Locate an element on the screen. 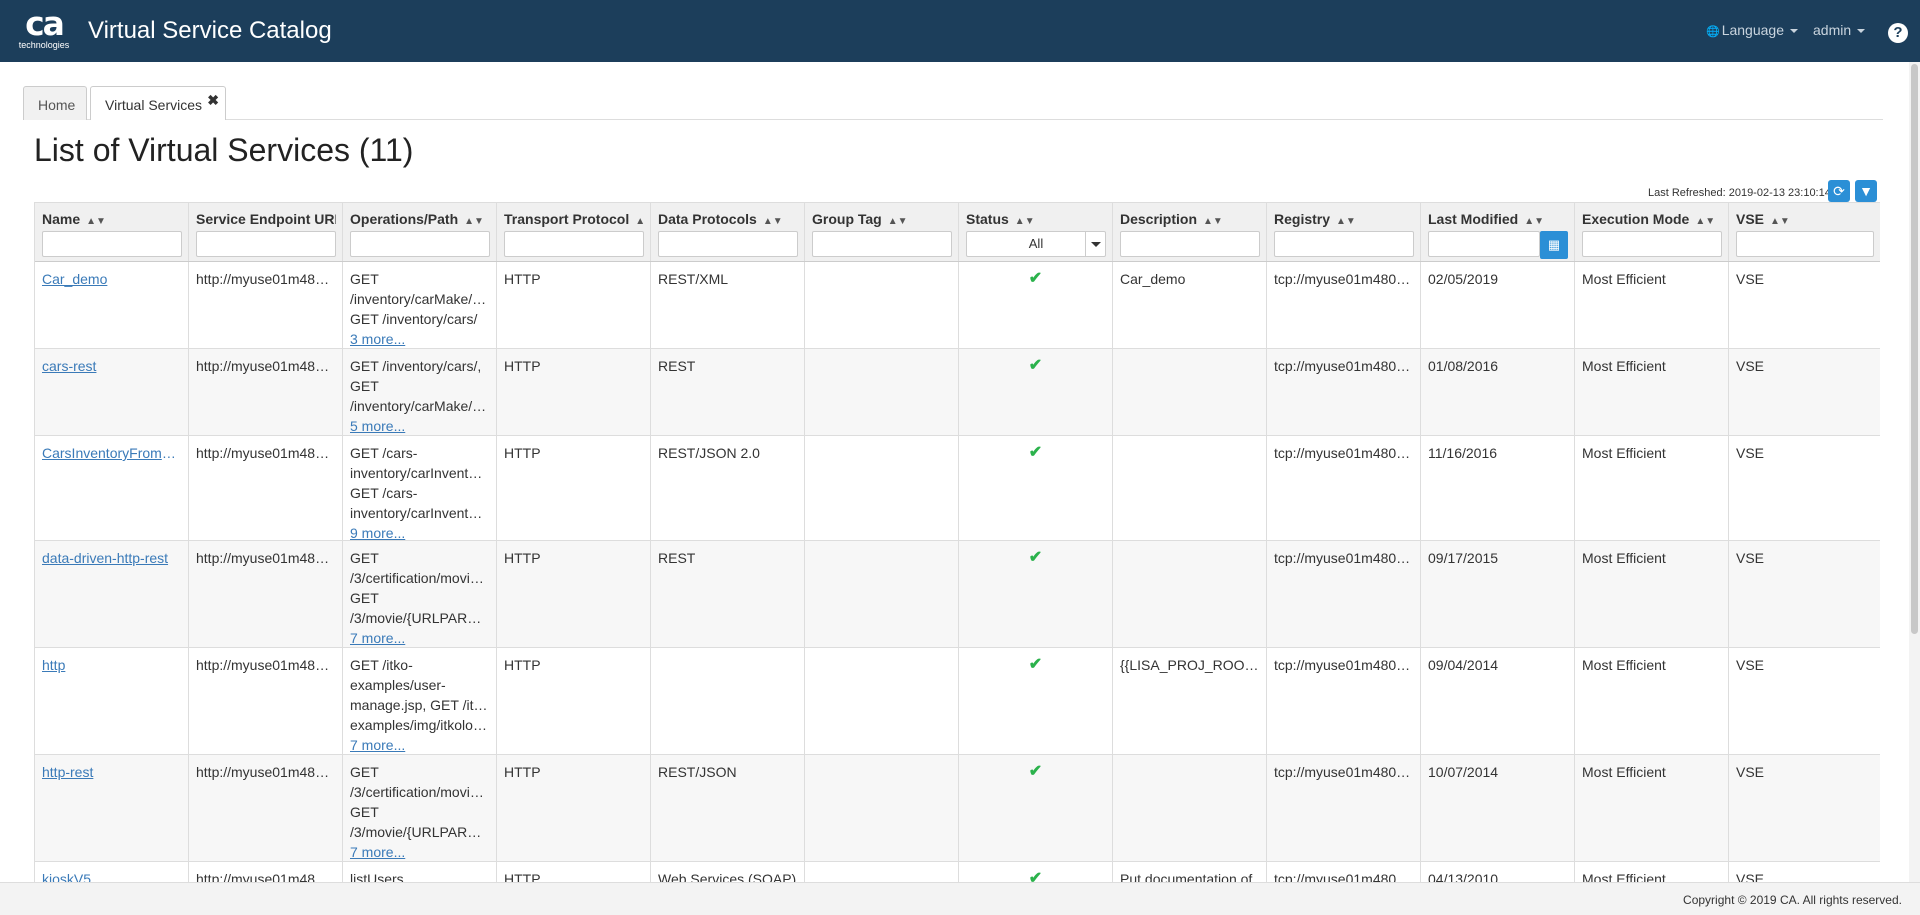  column-header-transport: Transport Protocol ▲▼ is located at coordinates (574, 232).